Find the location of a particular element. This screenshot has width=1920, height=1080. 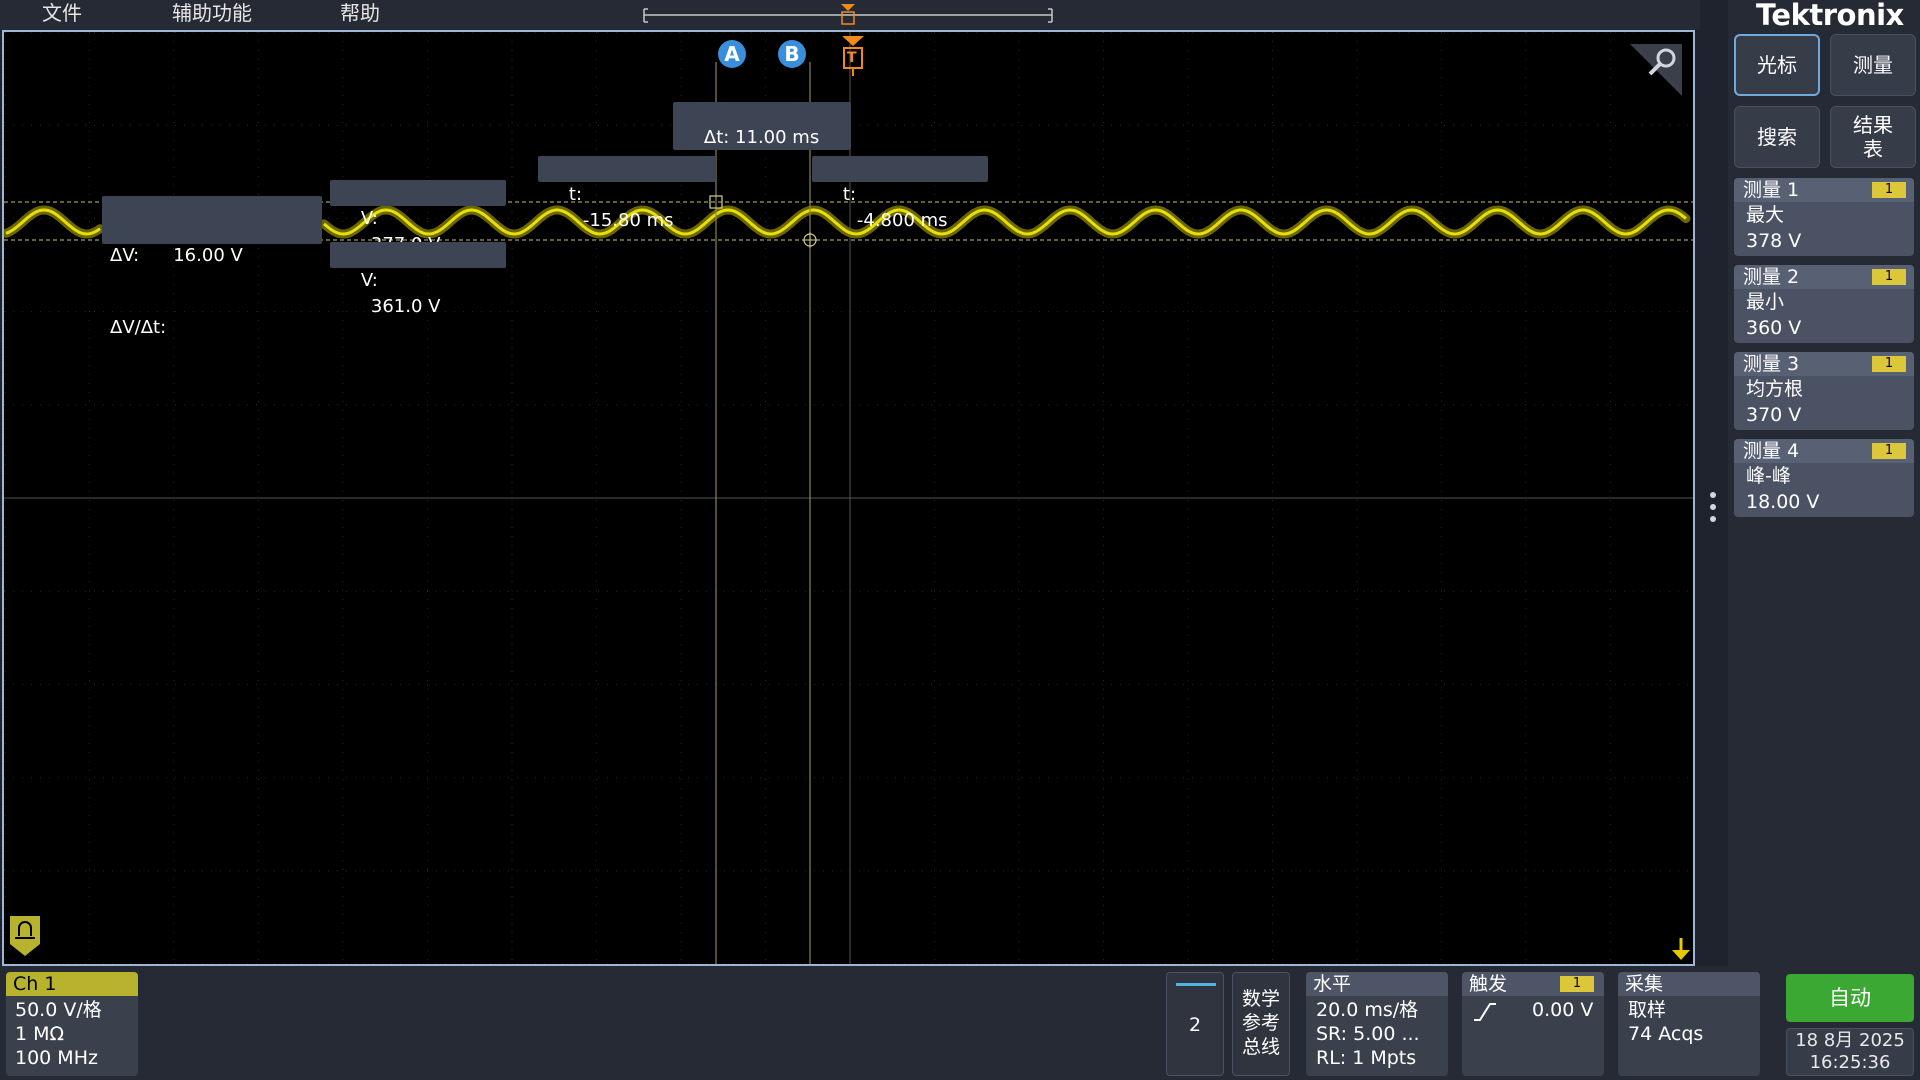

search-button: 搜索 is located at coordinates (1777, 137).